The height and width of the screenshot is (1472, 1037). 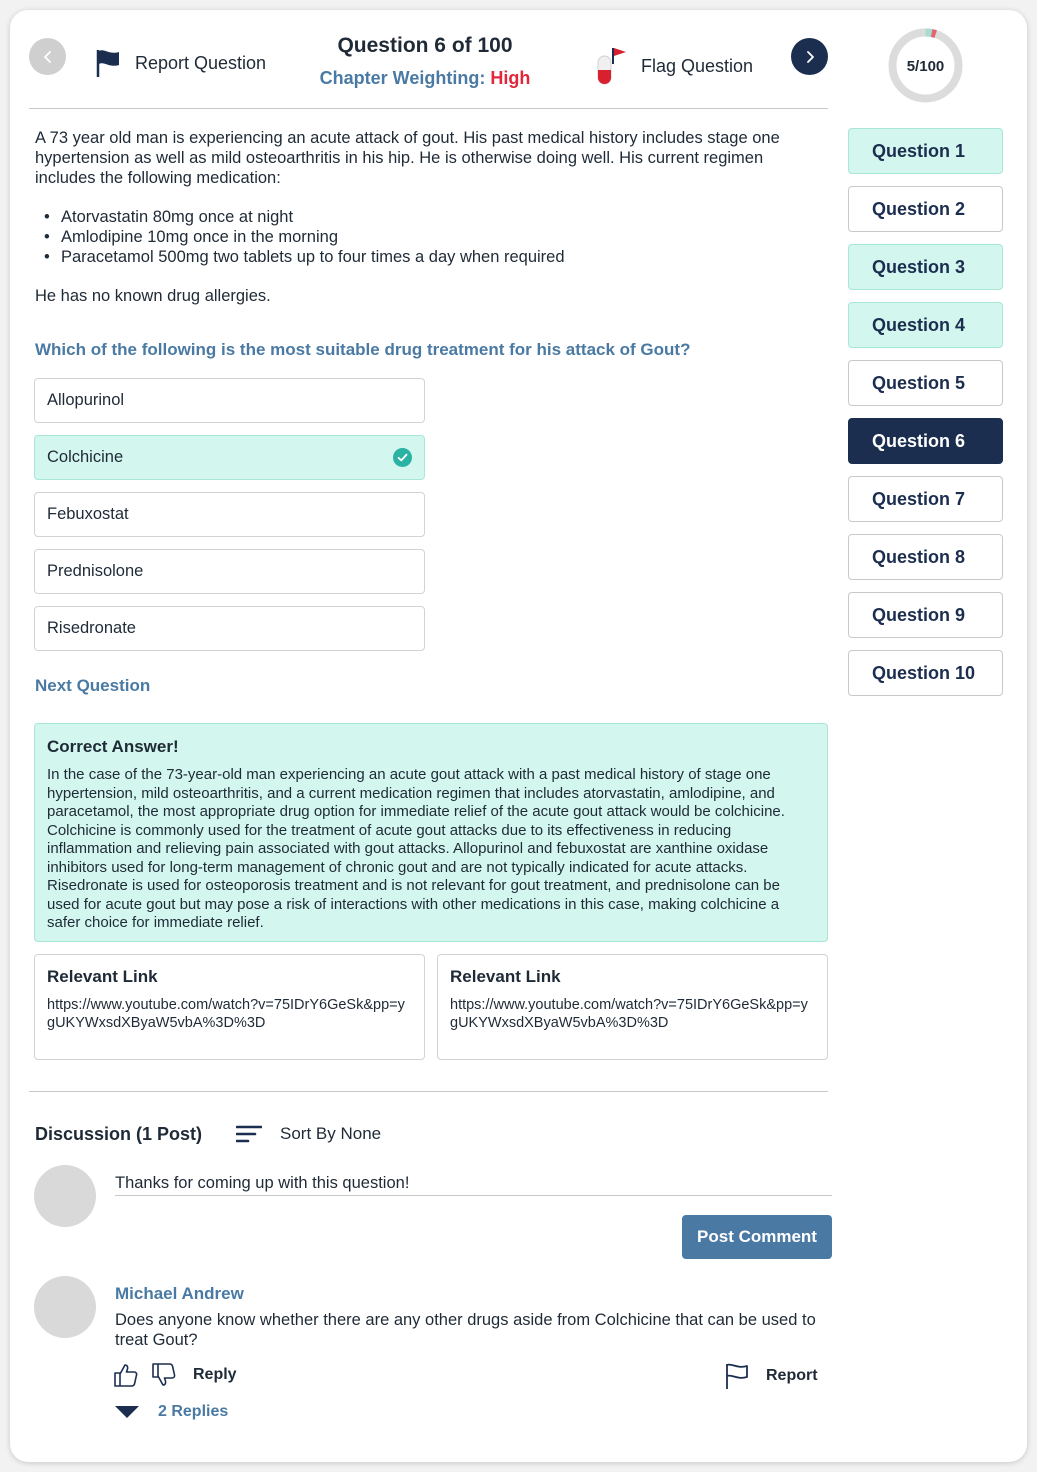 I want to click on discussion-title: Discussion (1 Post), so click(x=119, y=1134).